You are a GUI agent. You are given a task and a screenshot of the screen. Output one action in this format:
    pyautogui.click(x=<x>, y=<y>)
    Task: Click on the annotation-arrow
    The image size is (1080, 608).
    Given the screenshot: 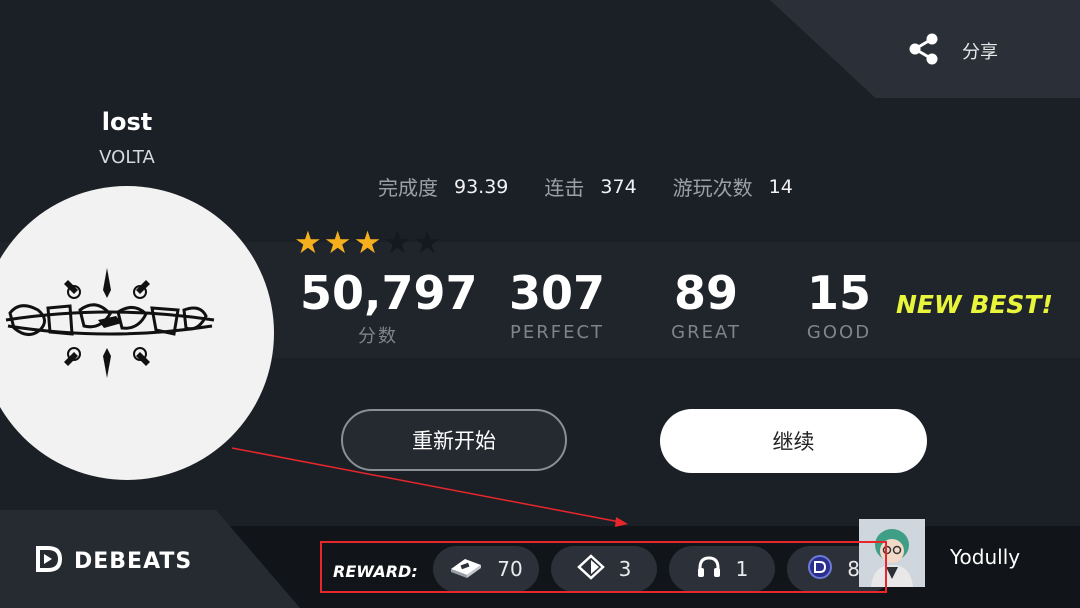 What is the action you would take?
    pyautogui.click(x=429, y=487)
    